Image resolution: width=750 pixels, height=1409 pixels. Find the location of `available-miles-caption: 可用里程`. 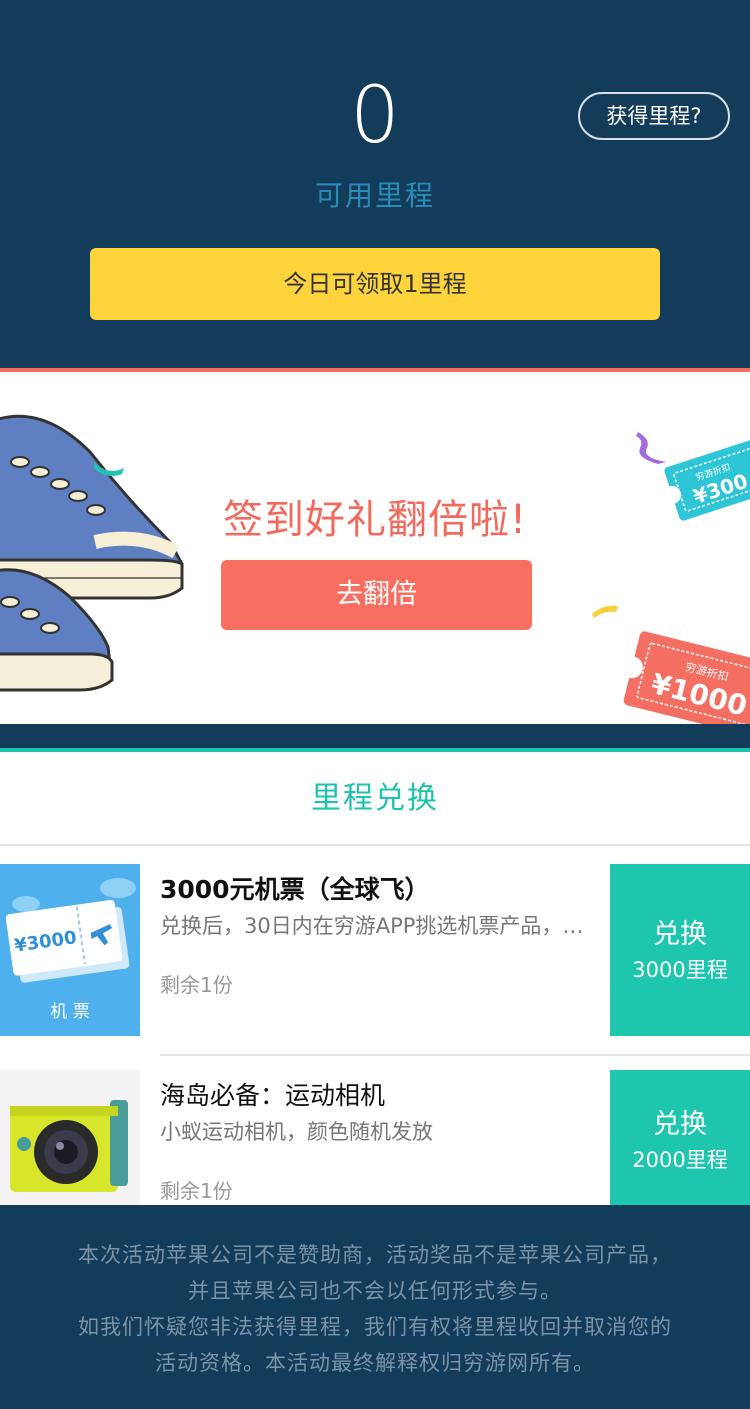

available-miles-caption: 可用里程 is located at coordinates (374, 195).